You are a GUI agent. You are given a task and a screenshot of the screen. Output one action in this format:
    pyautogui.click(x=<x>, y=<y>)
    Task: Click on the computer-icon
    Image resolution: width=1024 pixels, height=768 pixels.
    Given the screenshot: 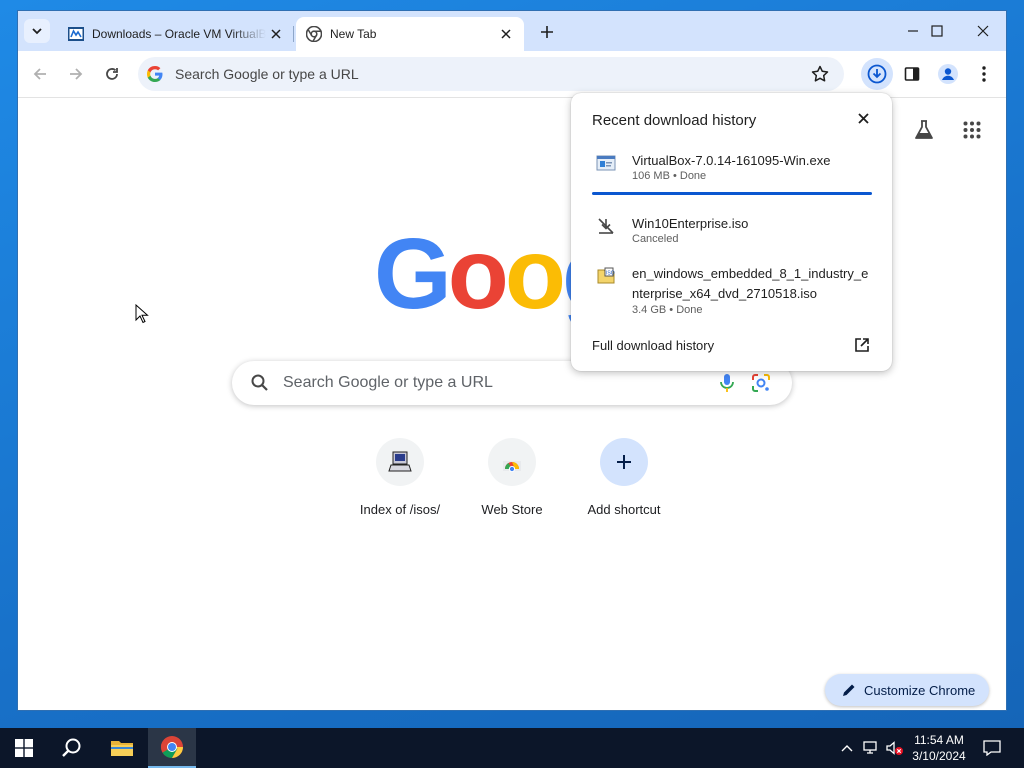 What is the action you would take?
    pyautogui.click(x=400, y=461)
    